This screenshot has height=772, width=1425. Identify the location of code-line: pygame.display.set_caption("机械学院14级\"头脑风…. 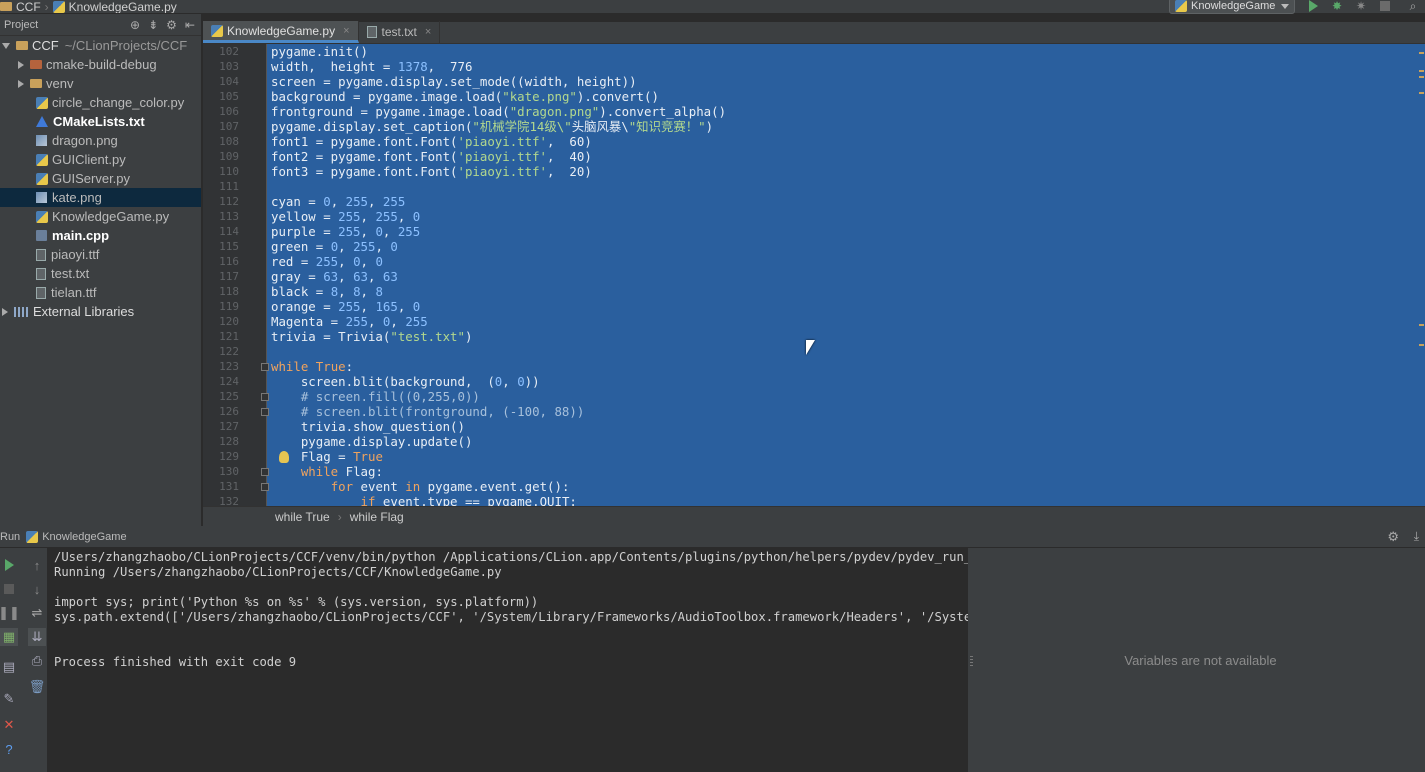
(492, 126).